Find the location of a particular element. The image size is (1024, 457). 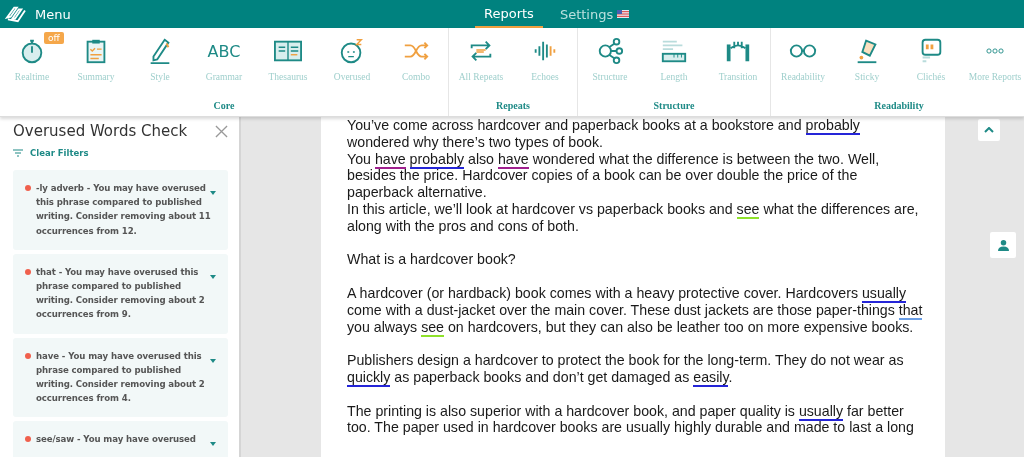

panel-title: Overused Words Check is located at coordinates (100, 131).